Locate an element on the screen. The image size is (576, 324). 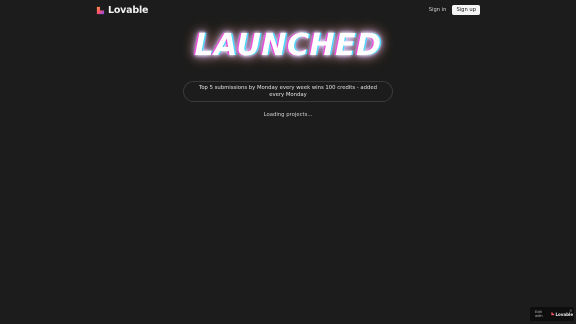
sign-up-button: Sign up is located at coordinates (466, 10).